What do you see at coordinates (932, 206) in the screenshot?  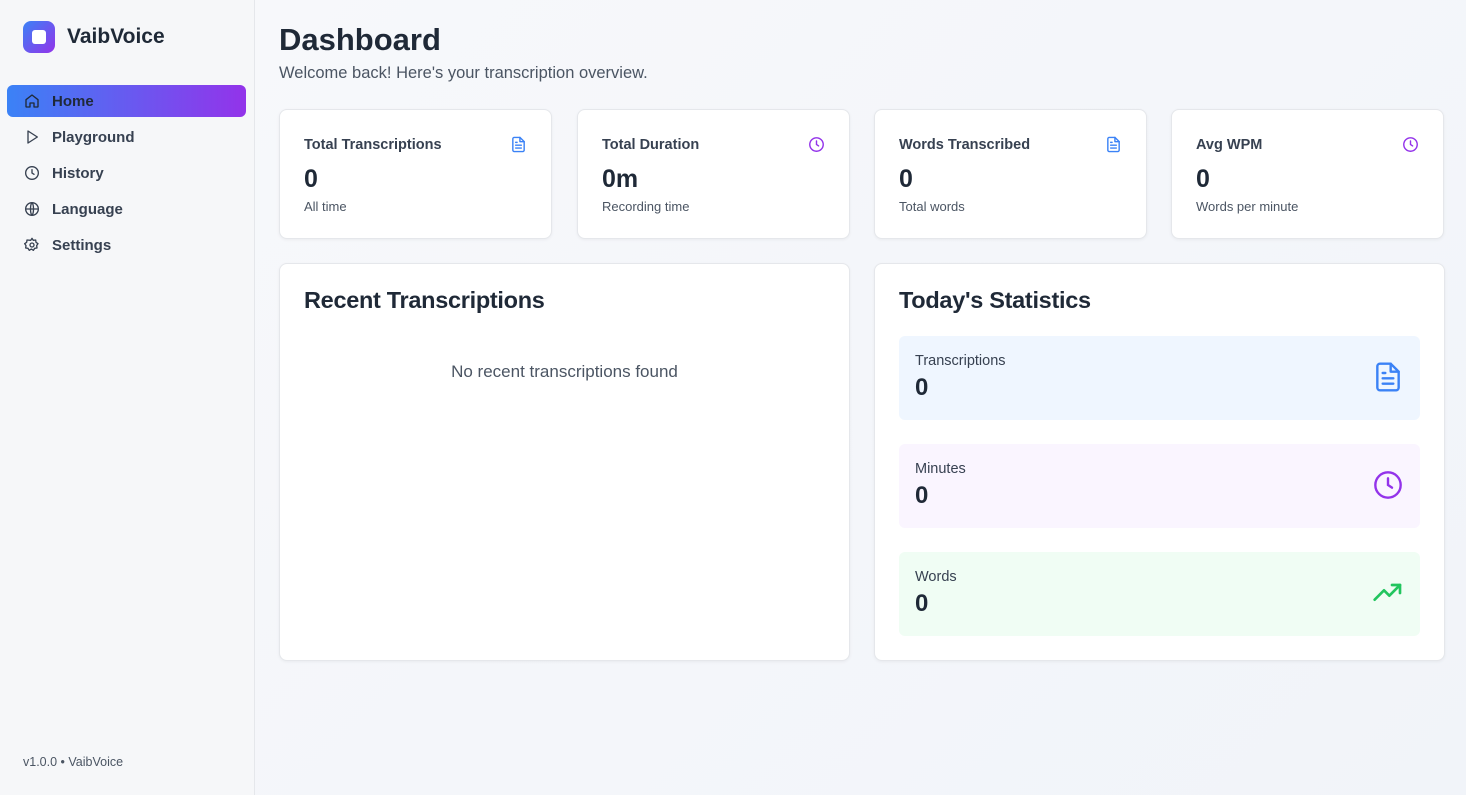 I see `stat-sublabel: Total words` at bounding box center [932, 206].